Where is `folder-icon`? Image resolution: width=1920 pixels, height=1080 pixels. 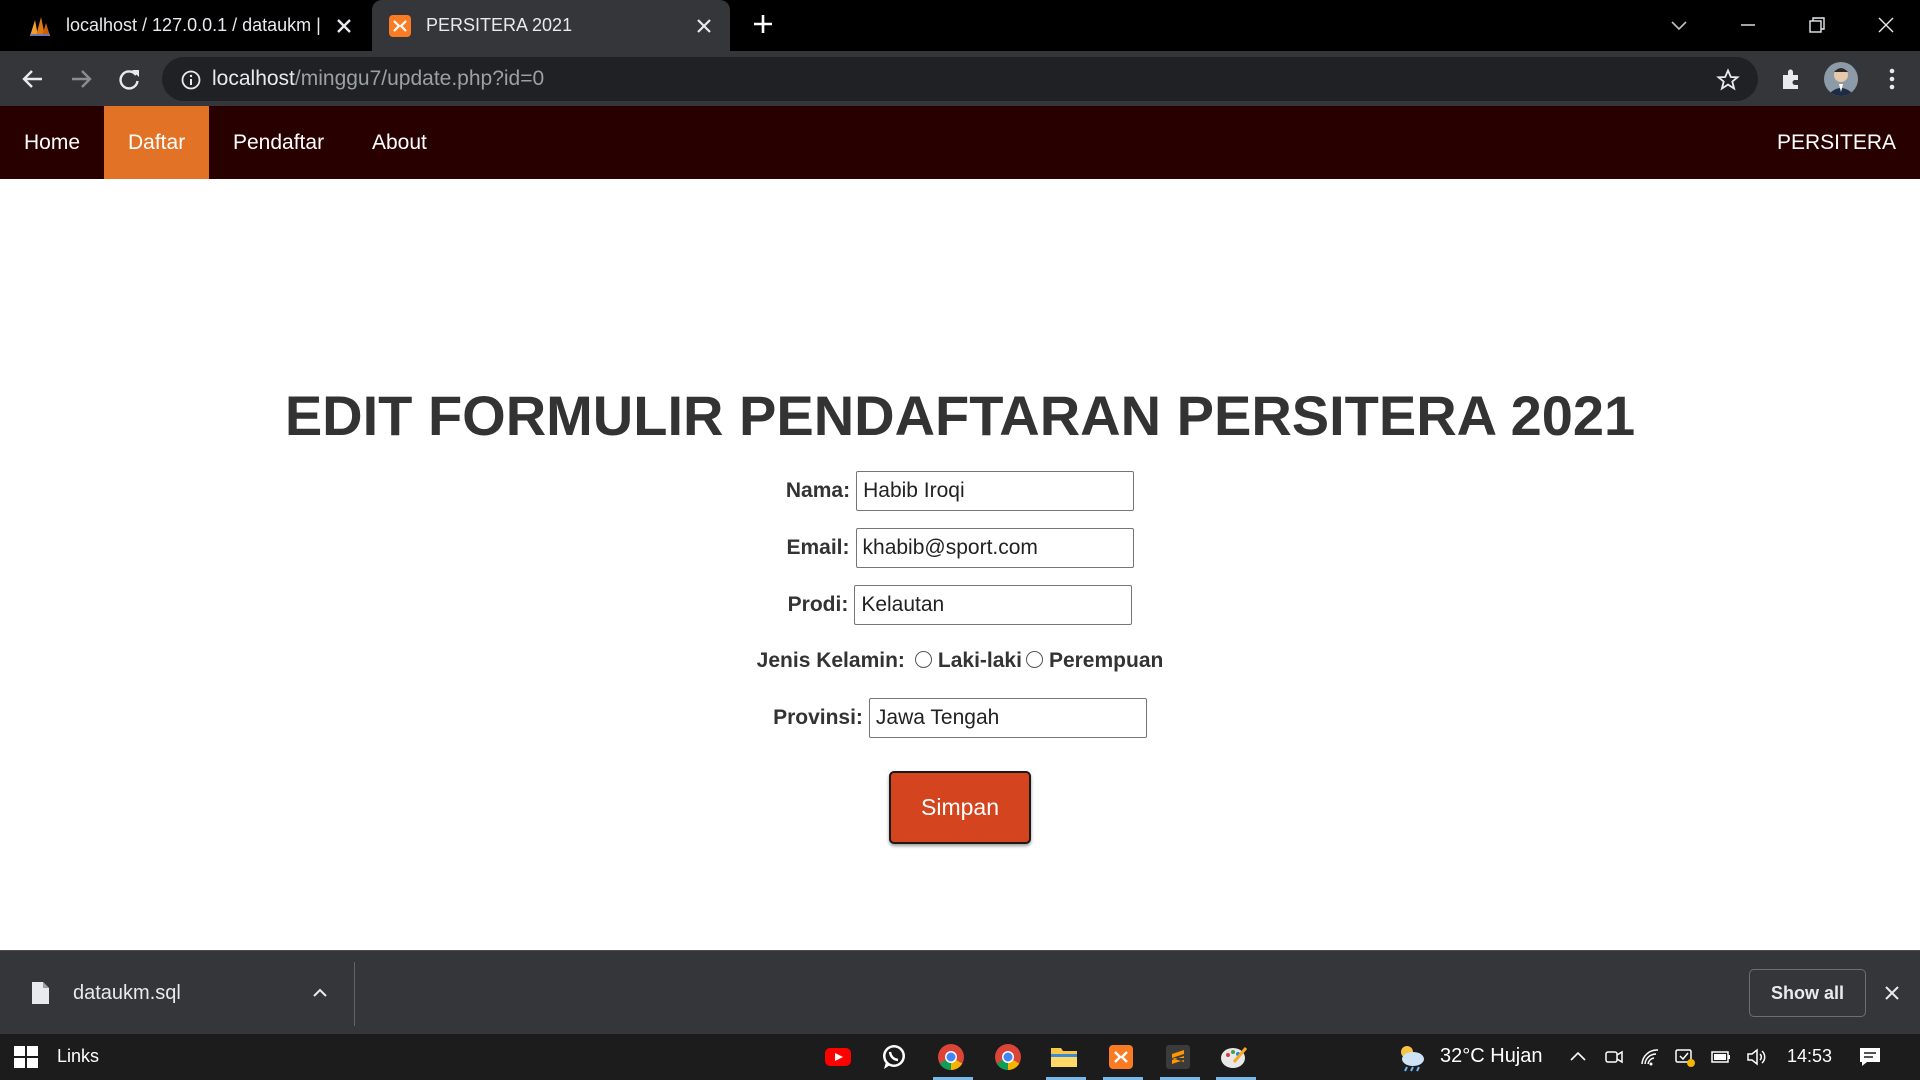 folder-icon is located at coordinates (1064, 1057).